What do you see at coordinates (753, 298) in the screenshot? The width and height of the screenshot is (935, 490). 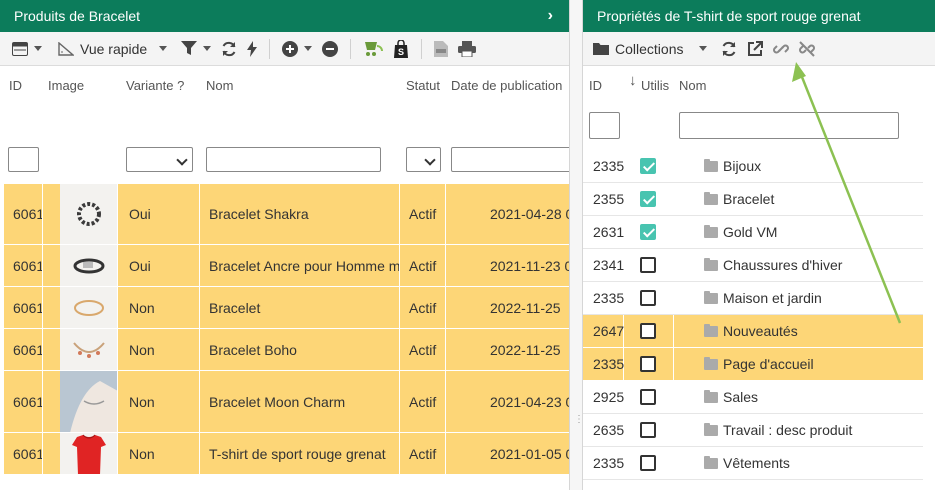 I see `list-item: 2335 Maison et jardin` at bounding box center [753, 298].